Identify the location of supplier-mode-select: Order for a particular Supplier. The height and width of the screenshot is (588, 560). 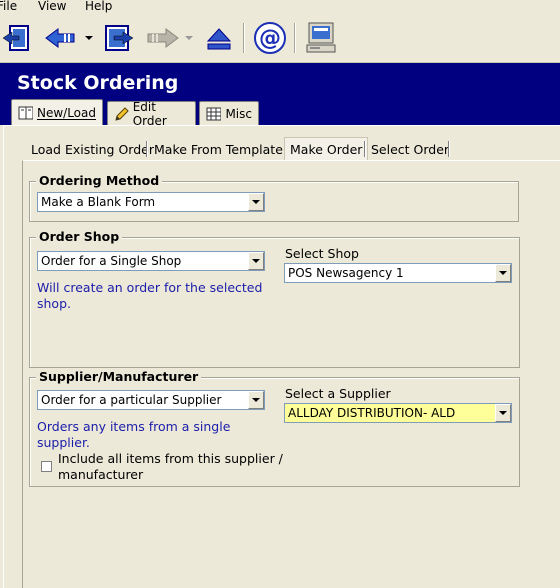
(151, 400).